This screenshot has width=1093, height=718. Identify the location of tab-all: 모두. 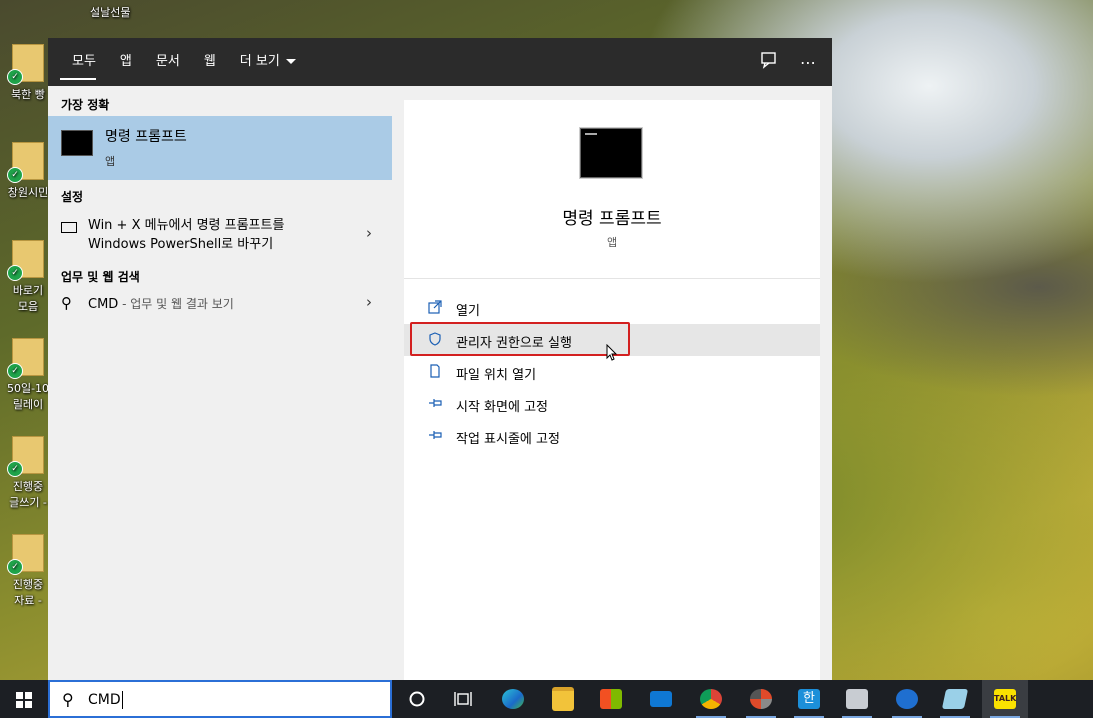
(78, 62).